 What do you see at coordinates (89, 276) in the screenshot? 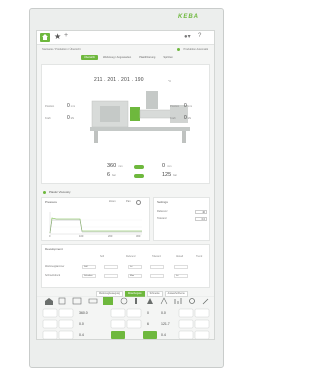
I see `dev-cell: Schalten` at bounding box center [89, 276].